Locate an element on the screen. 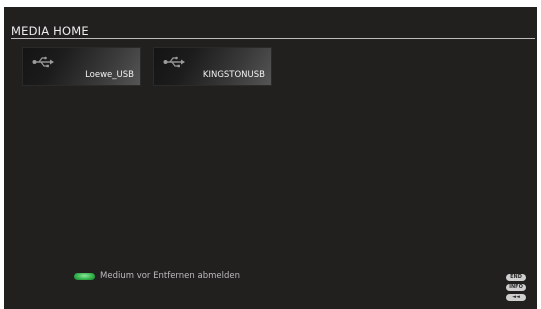 Image resolution: width=541 pixels, height=309 pixels. remote-keys-legend: END INFO ◄◄ is located at coordinates (517, 289).